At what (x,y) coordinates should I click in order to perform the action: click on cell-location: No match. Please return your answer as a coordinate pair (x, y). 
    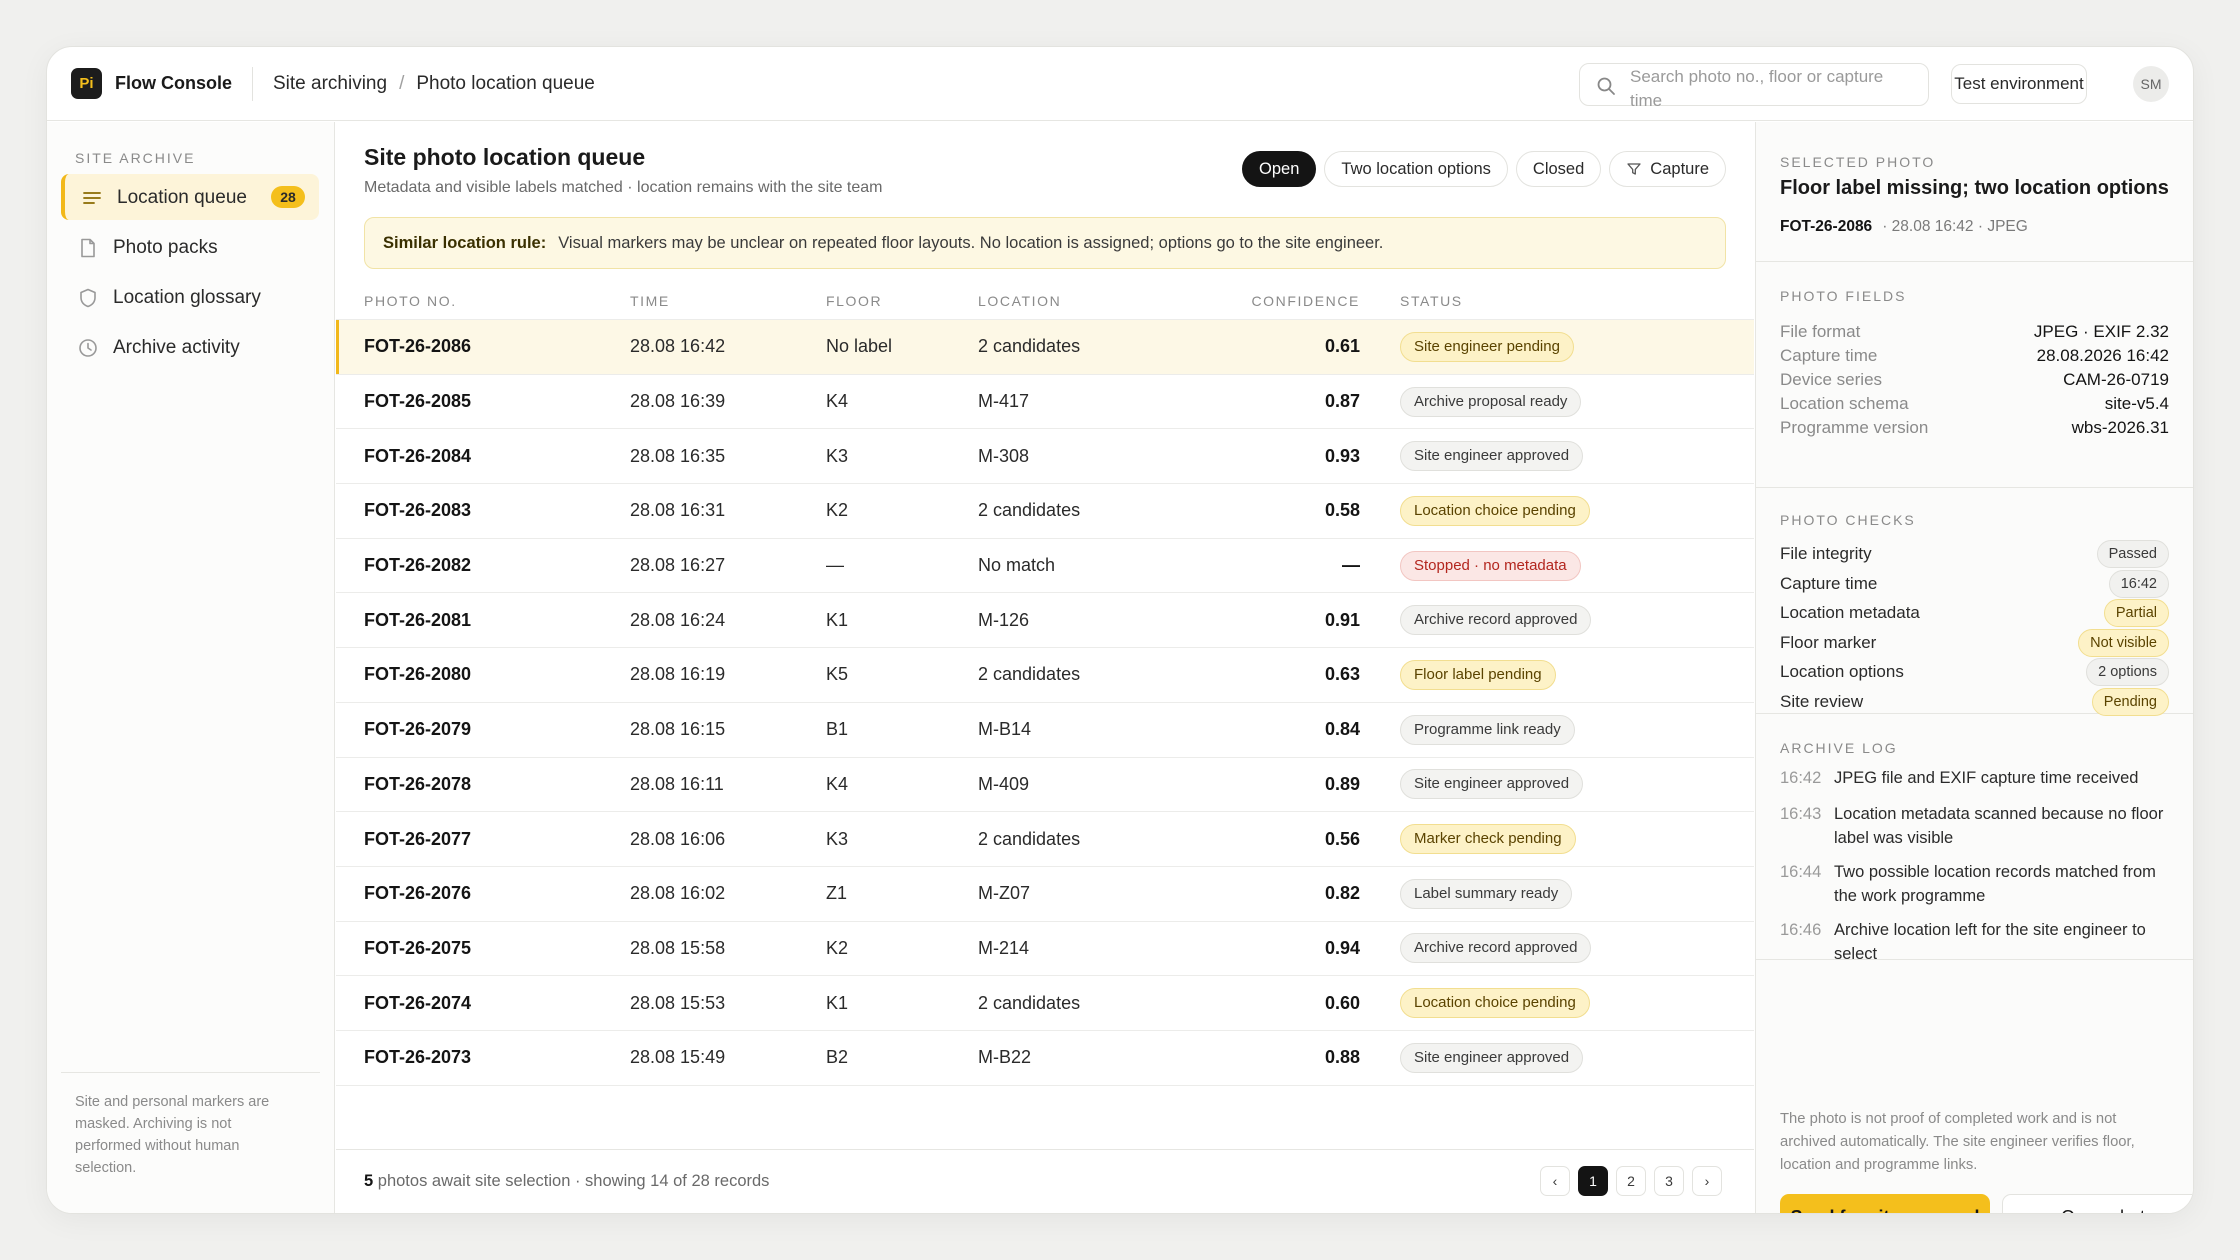
    Looking at the image, I should click on (1017, 565).